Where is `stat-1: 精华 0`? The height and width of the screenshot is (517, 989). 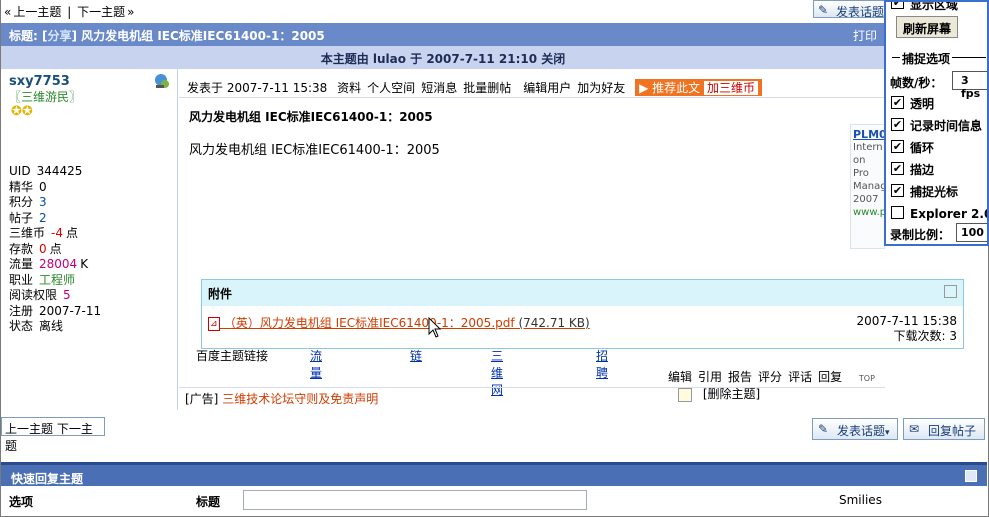 stat-1: 精华 0 is located at coordinates (28, 188).